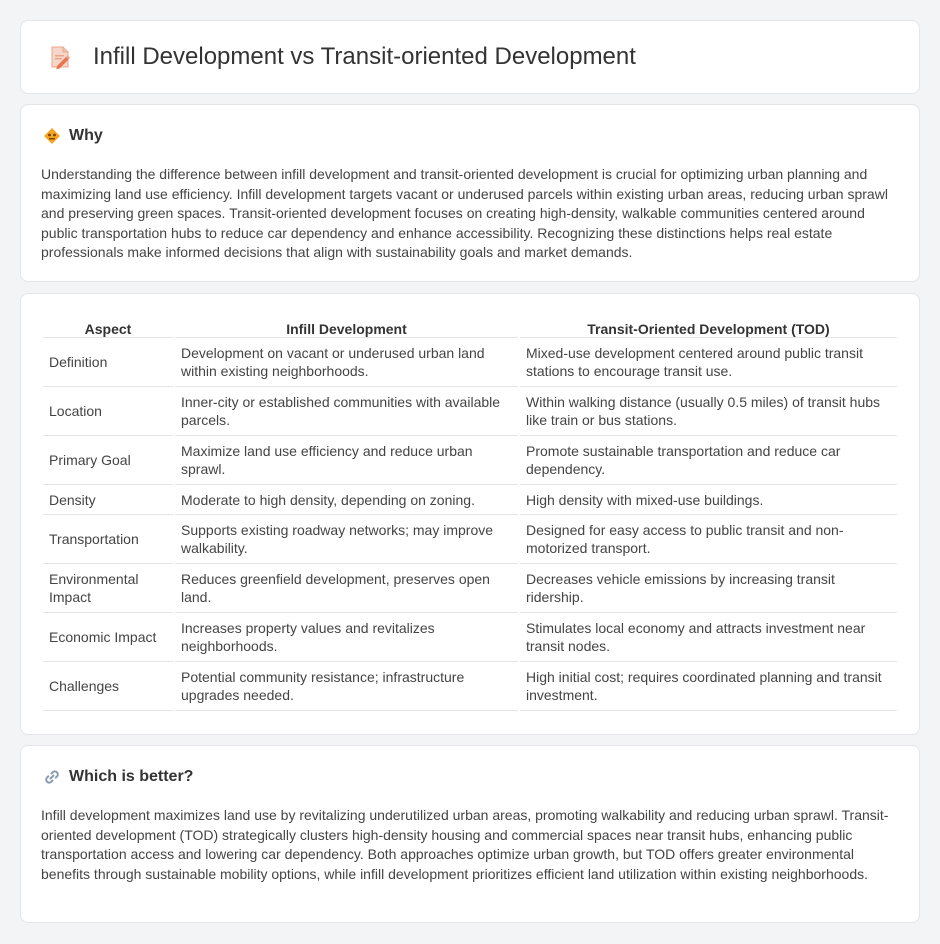  I want to click on link-icon, so click(52, 777).